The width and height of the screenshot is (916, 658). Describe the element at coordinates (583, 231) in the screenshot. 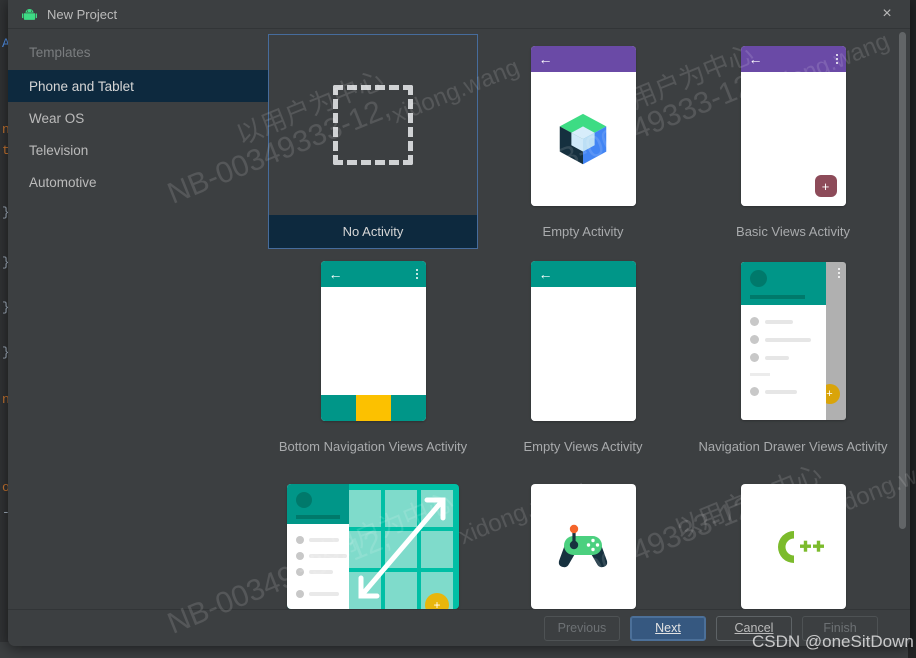

I see `template-label: Empty Activity` at that location.